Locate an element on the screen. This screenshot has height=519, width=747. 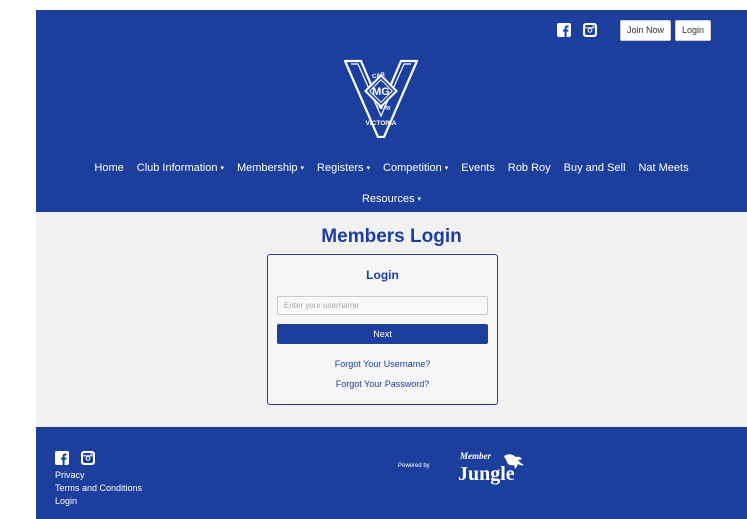
forgot-password-link: Forgot Your Password? is located at coordinates (382, 384).